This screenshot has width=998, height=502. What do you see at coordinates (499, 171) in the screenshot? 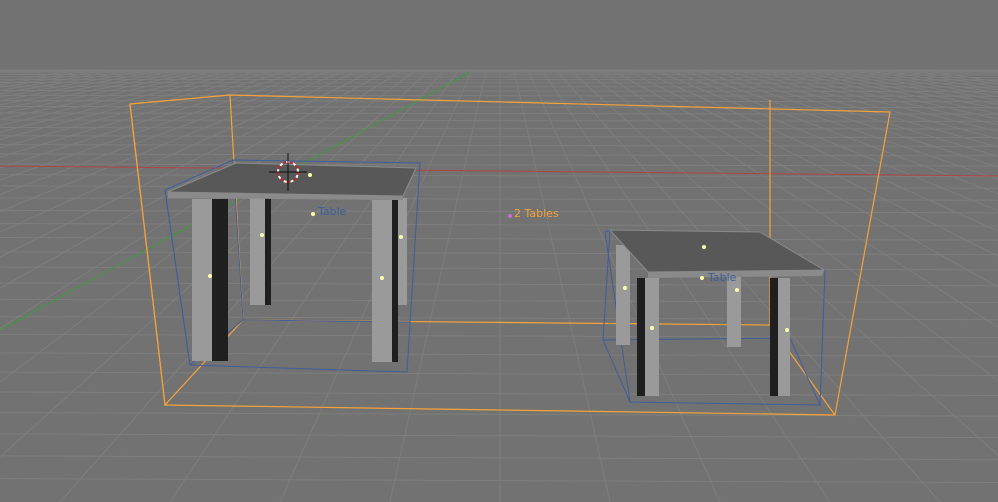
I see `x-axis-line` at bounding box center [499, 171].